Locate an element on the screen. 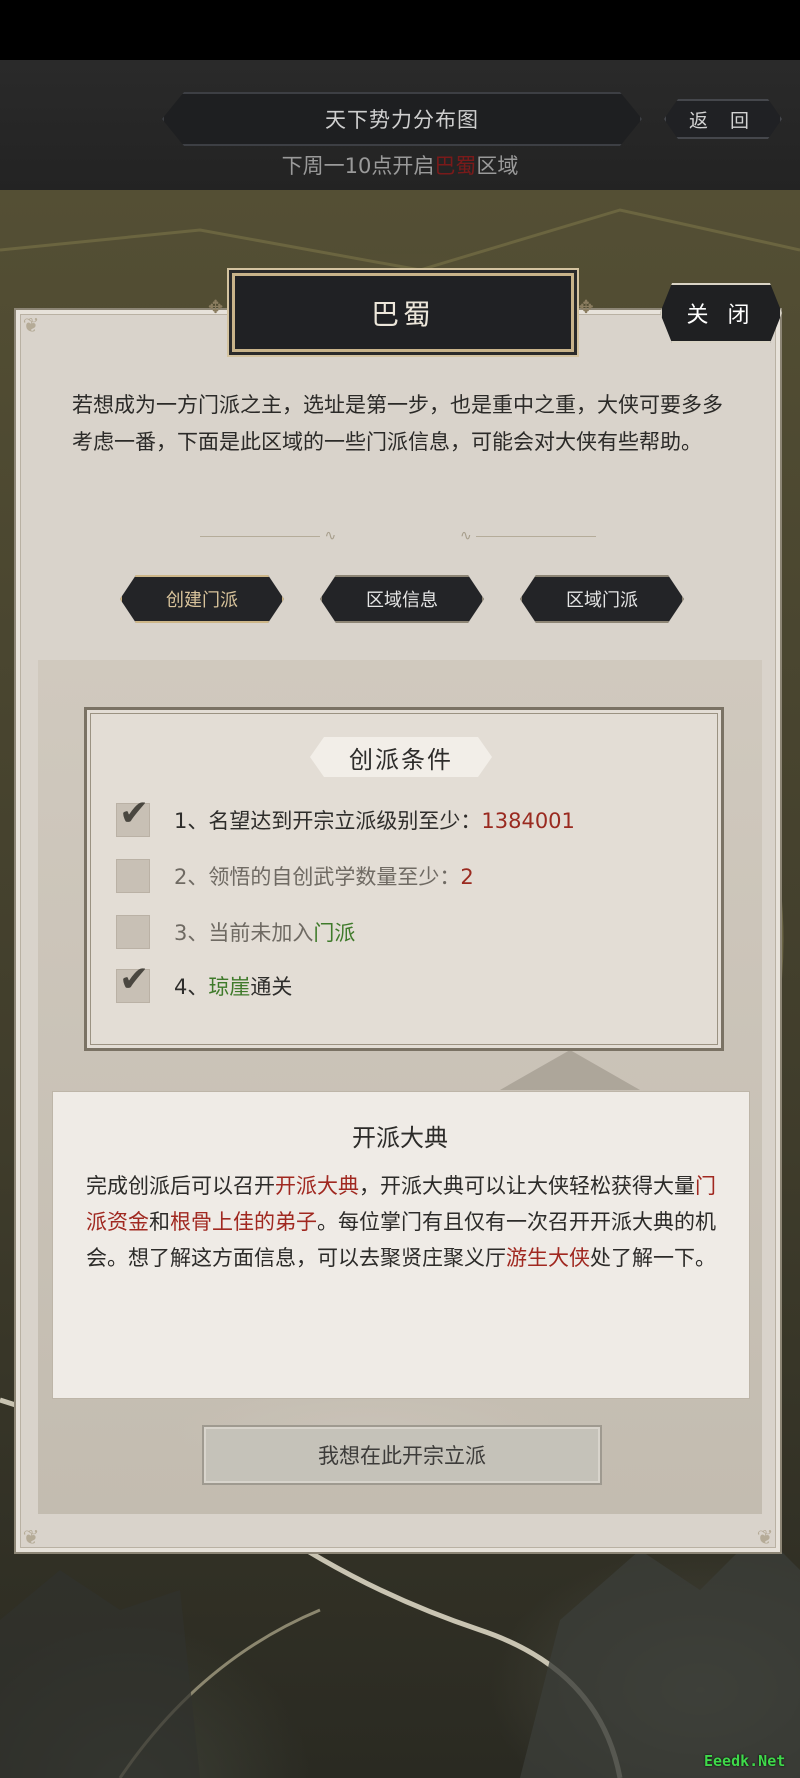 The image size is (800, 1778). condition-row: 3、当前未加入门派 is located at coordinates (235, 932).